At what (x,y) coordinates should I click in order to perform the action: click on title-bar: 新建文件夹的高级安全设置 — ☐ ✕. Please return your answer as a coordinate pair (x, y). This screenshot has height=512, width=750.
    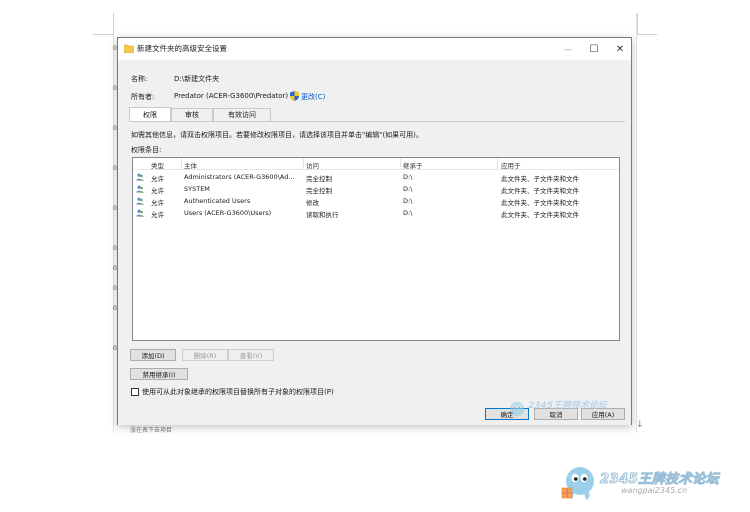
    Looking at the image, I should click on (374, 49).